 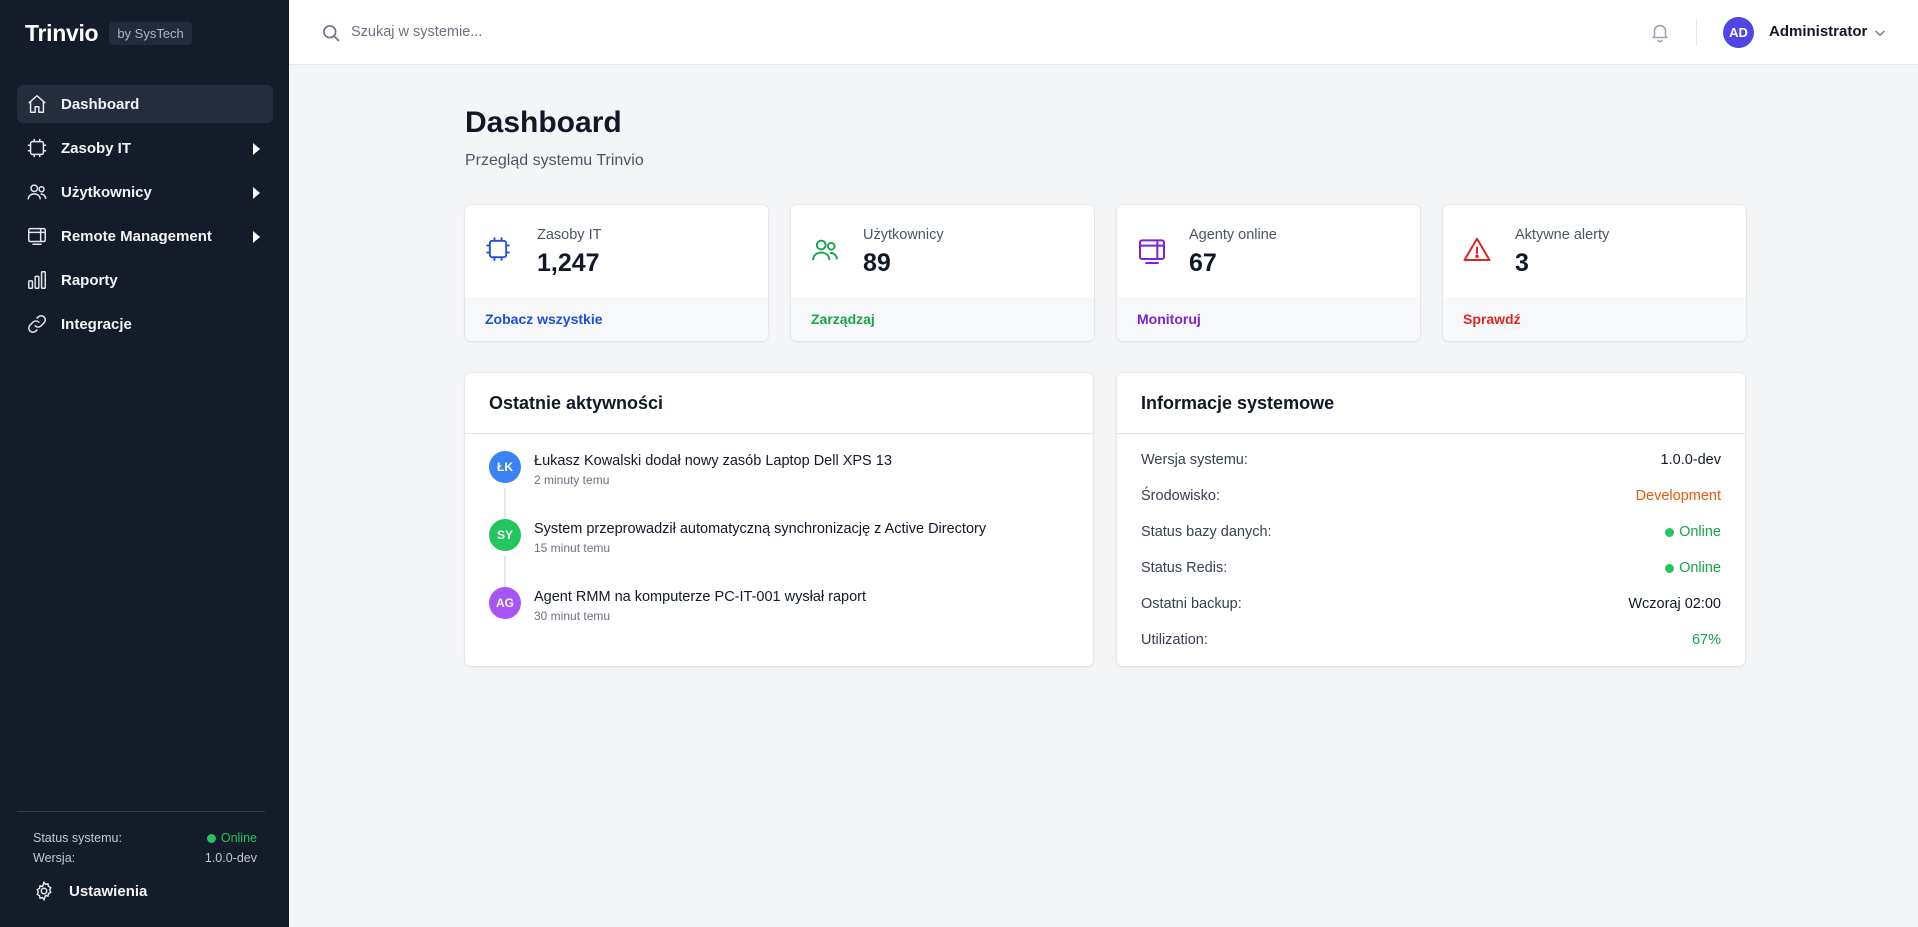 I want to click on link-icon, so click(x=37, y=324).